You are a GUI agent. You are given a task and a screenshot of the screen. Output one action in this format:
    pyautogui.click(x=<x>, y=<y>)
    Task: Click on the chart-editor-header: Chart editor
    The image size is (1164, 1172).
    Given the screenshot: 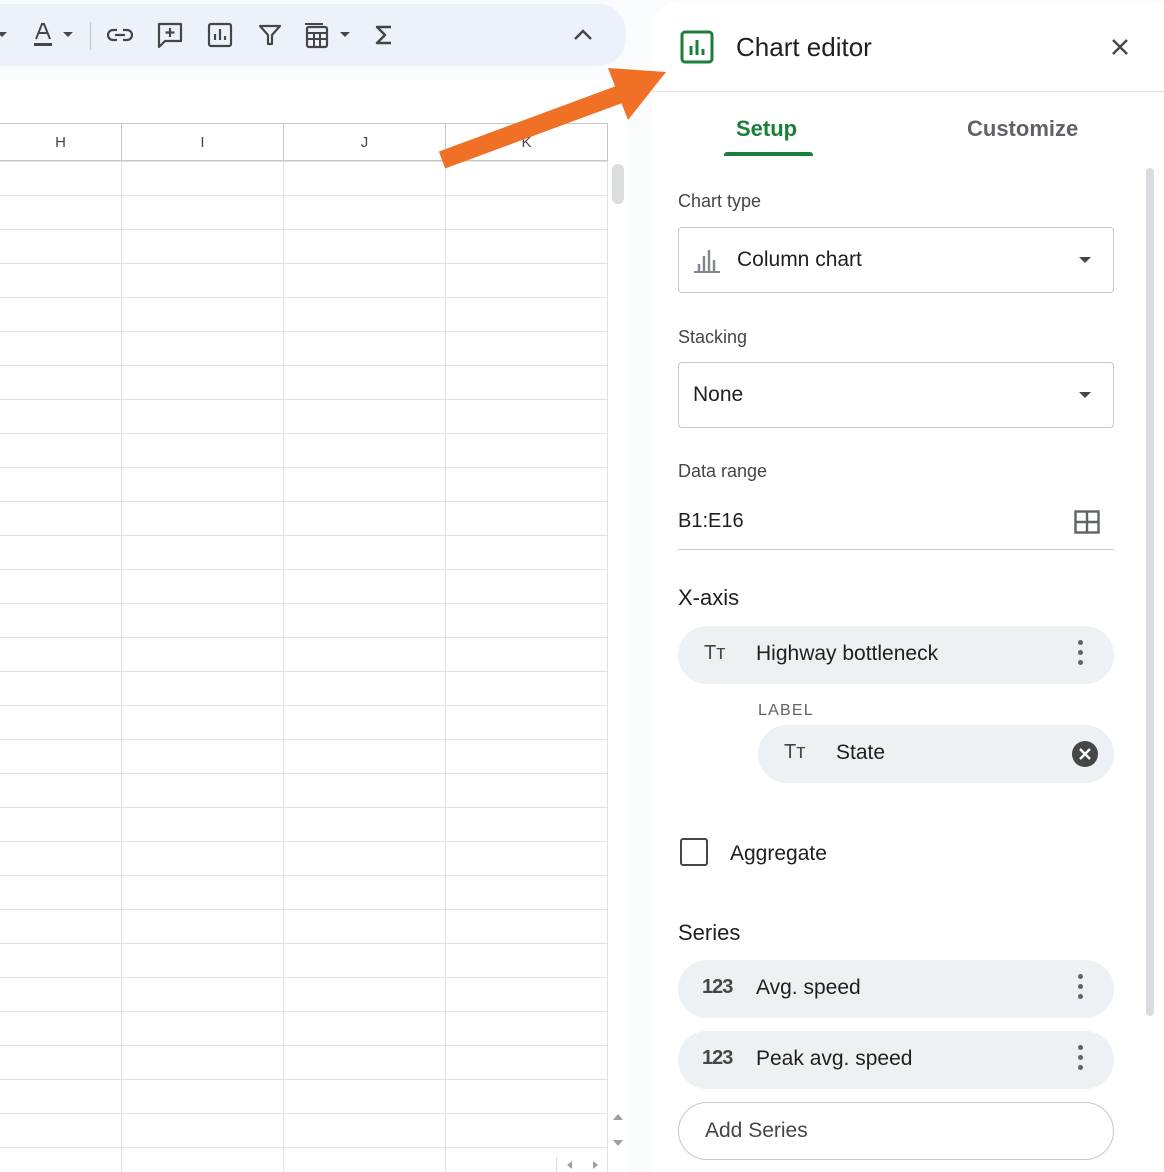 What is the action you would take?
    pyautogui.click(x=908, y=47)
    